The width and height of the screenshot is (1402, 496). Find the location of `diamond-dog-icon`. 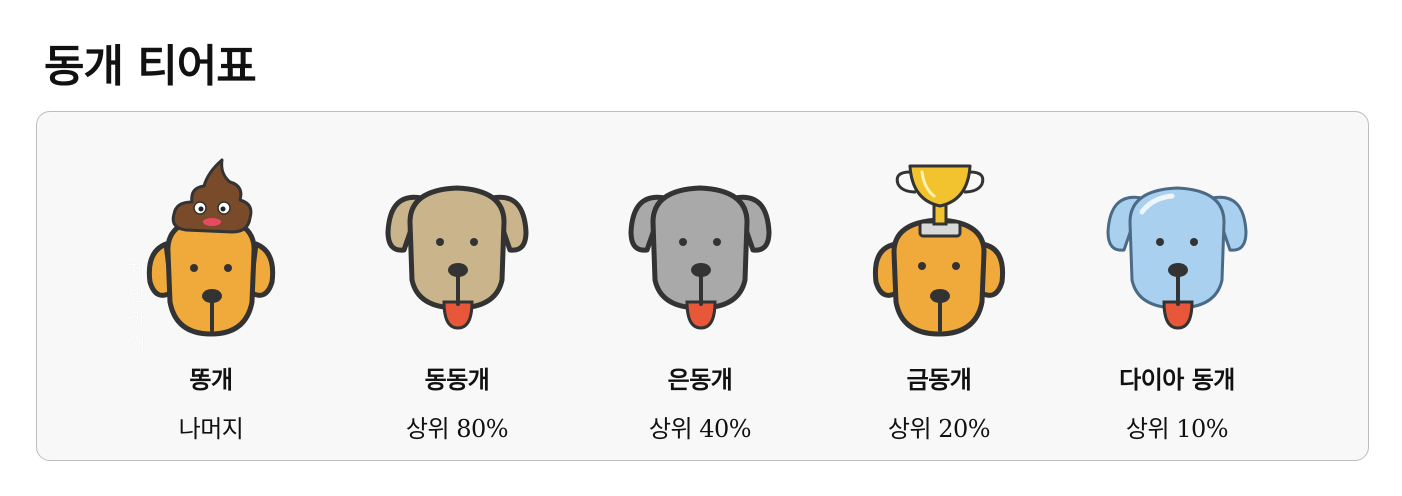

diamond-dog-icon is located at coordinates (1177, 258).